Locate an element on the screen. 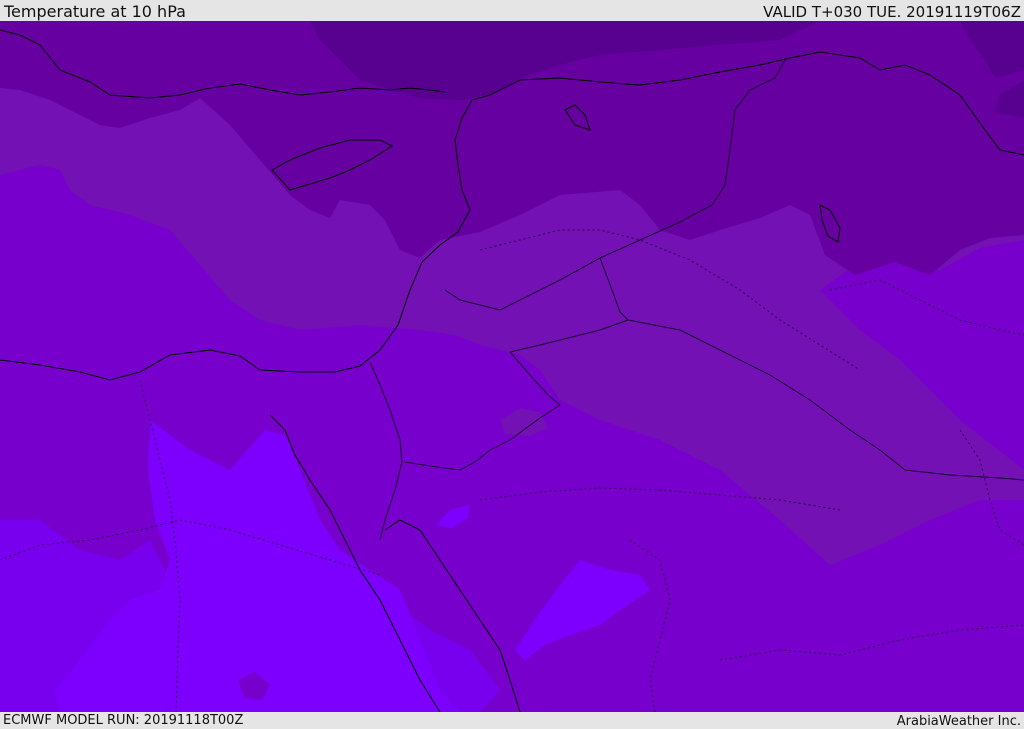  valid-time-label: VALID T+030 TUE. 20191119T06Z is located at coordinates (892, 12).